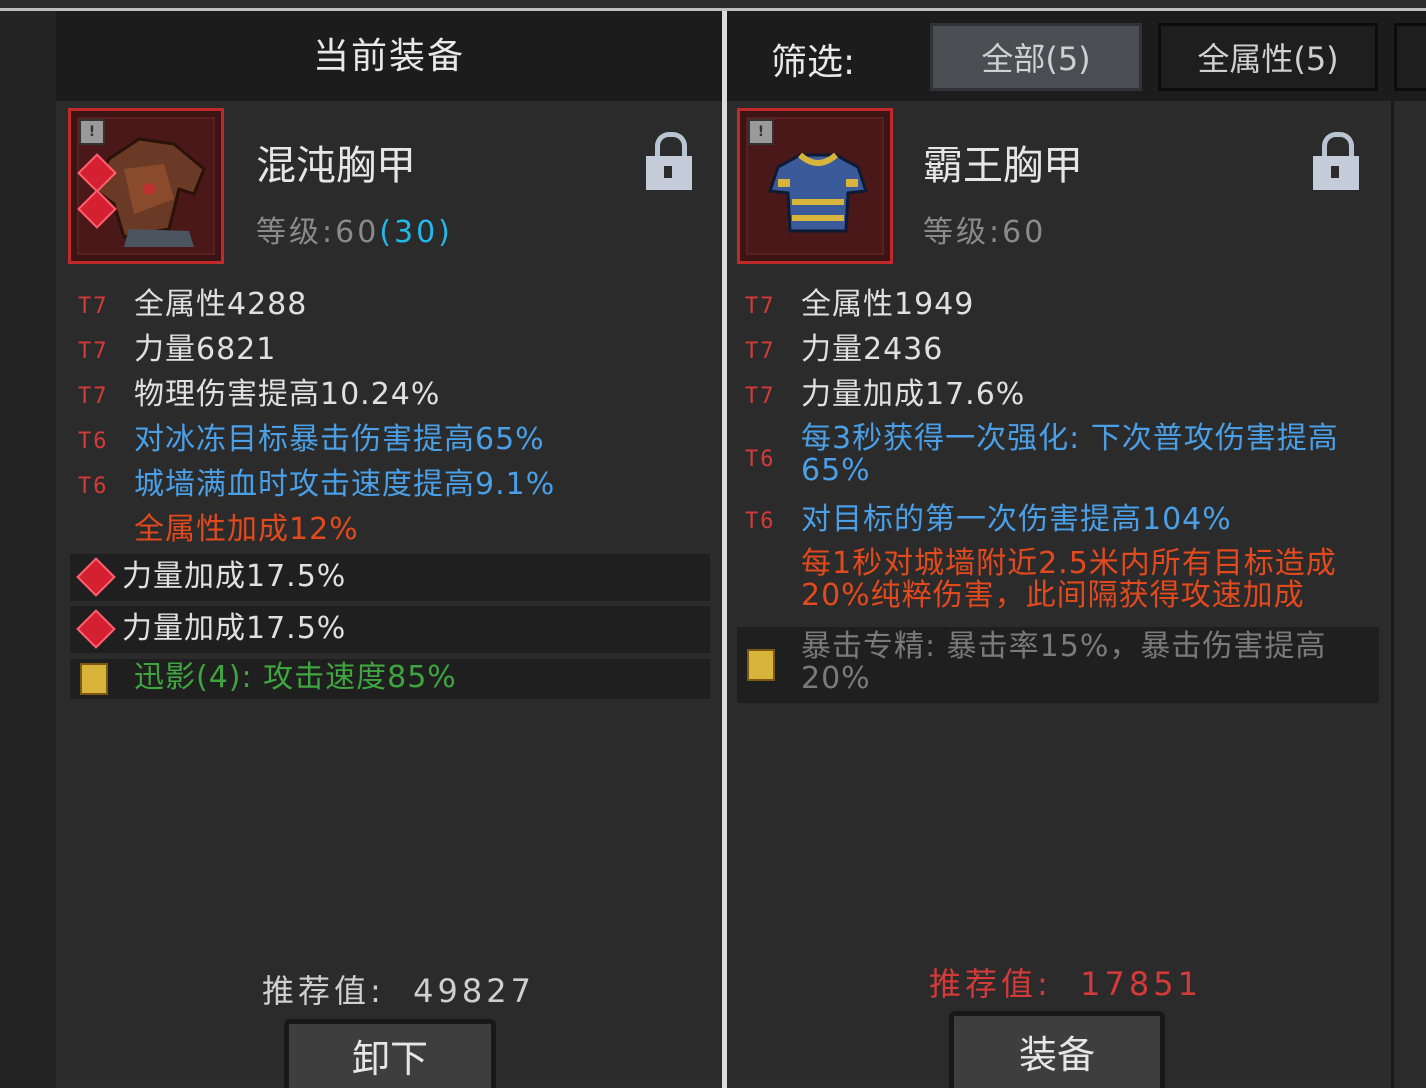 This screenshot has height=1088, width=1426. I want to click on stat-line: 对冰冻目标暴击伤害提高65%, so click(339, 439).